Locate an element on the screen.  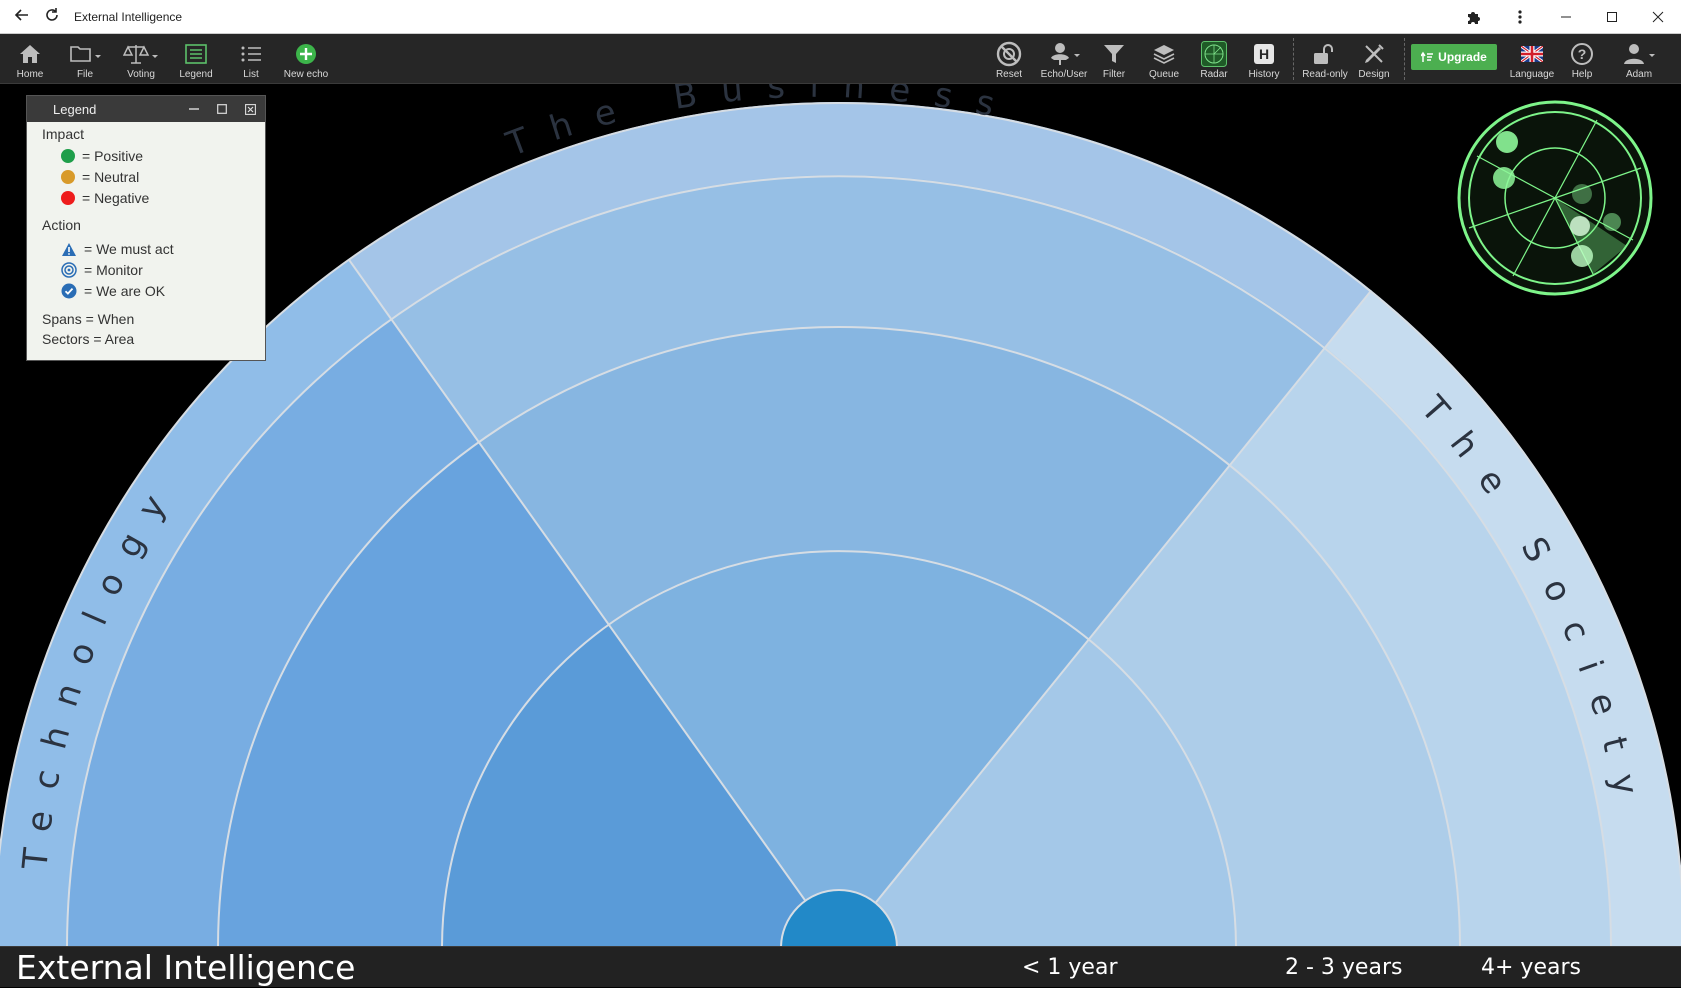
legend-action-monitor: = Monitor is located at coordinates (102, 270).